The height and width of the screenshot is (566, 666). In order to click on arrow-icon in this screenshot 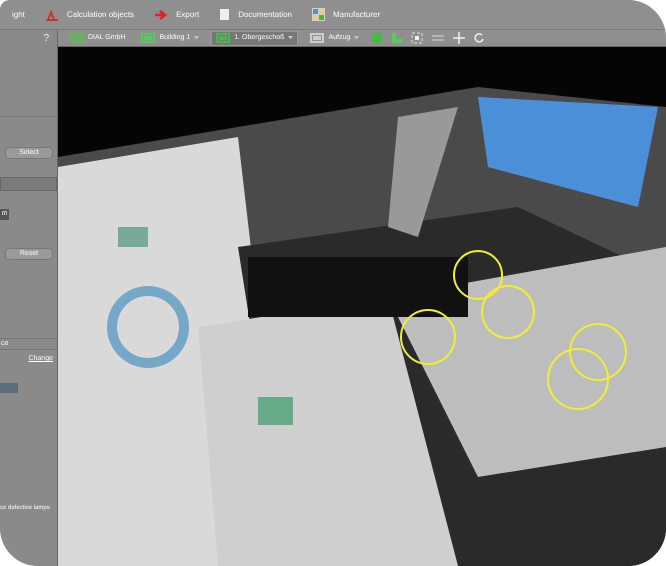, I will do `click(161, 14)`.